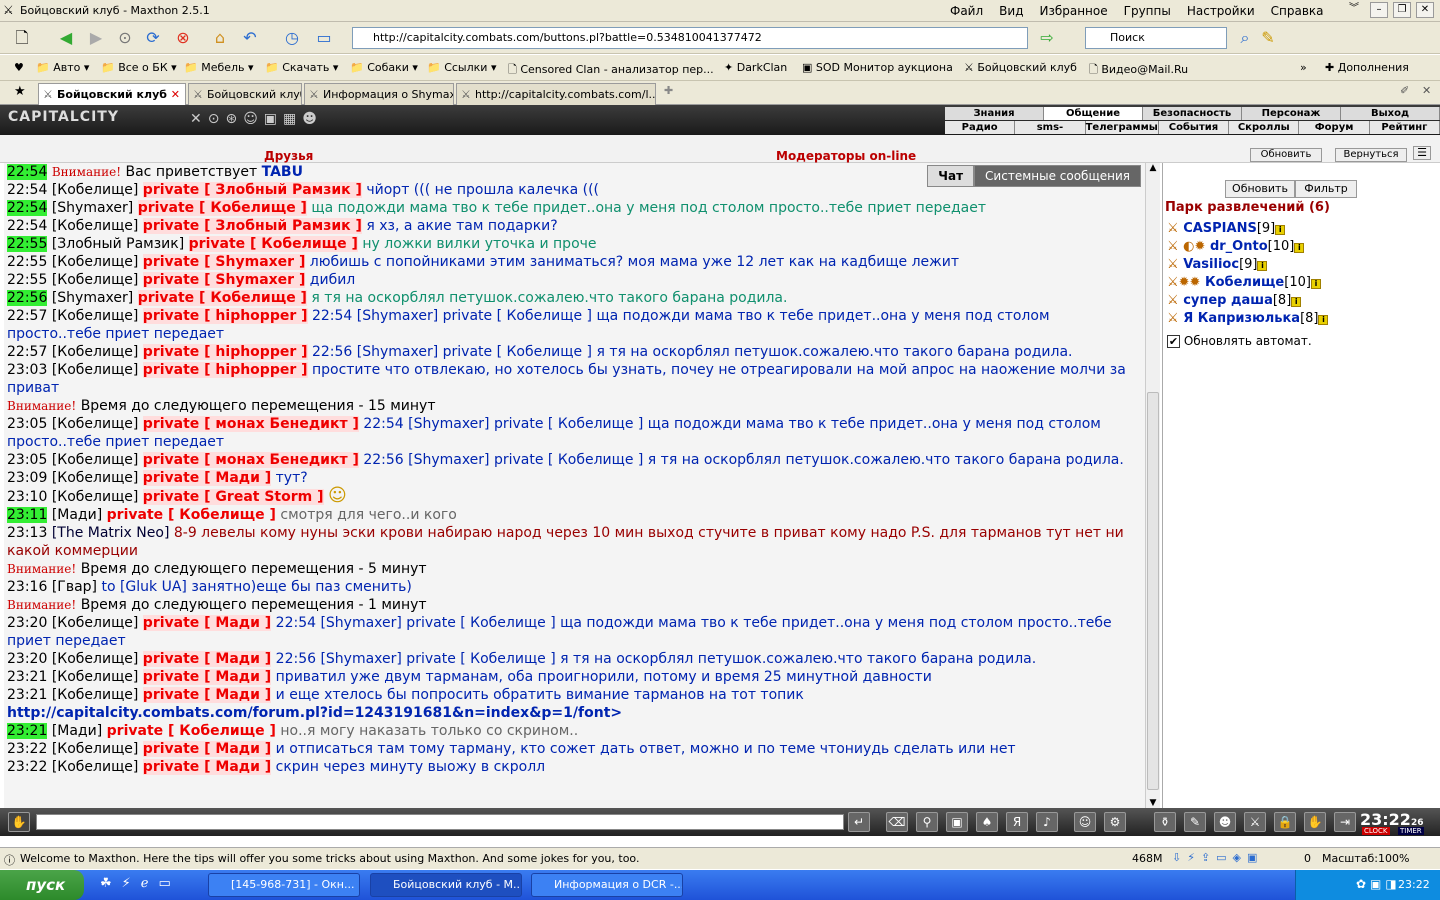  I want to click on new-page-icon: 🗋, so click(22, 38).